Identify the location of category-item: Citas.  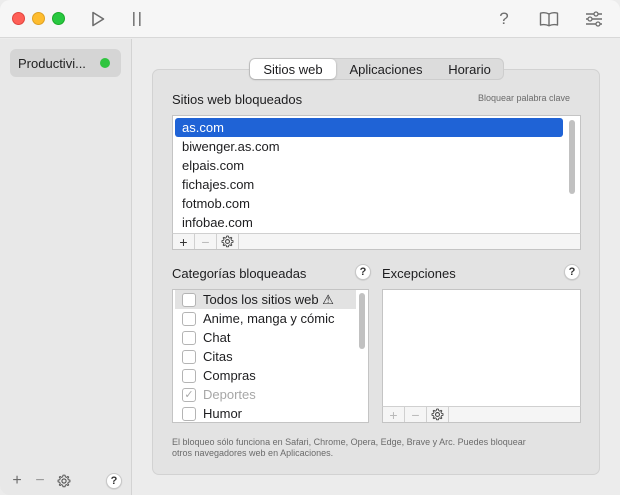
(204, 356).